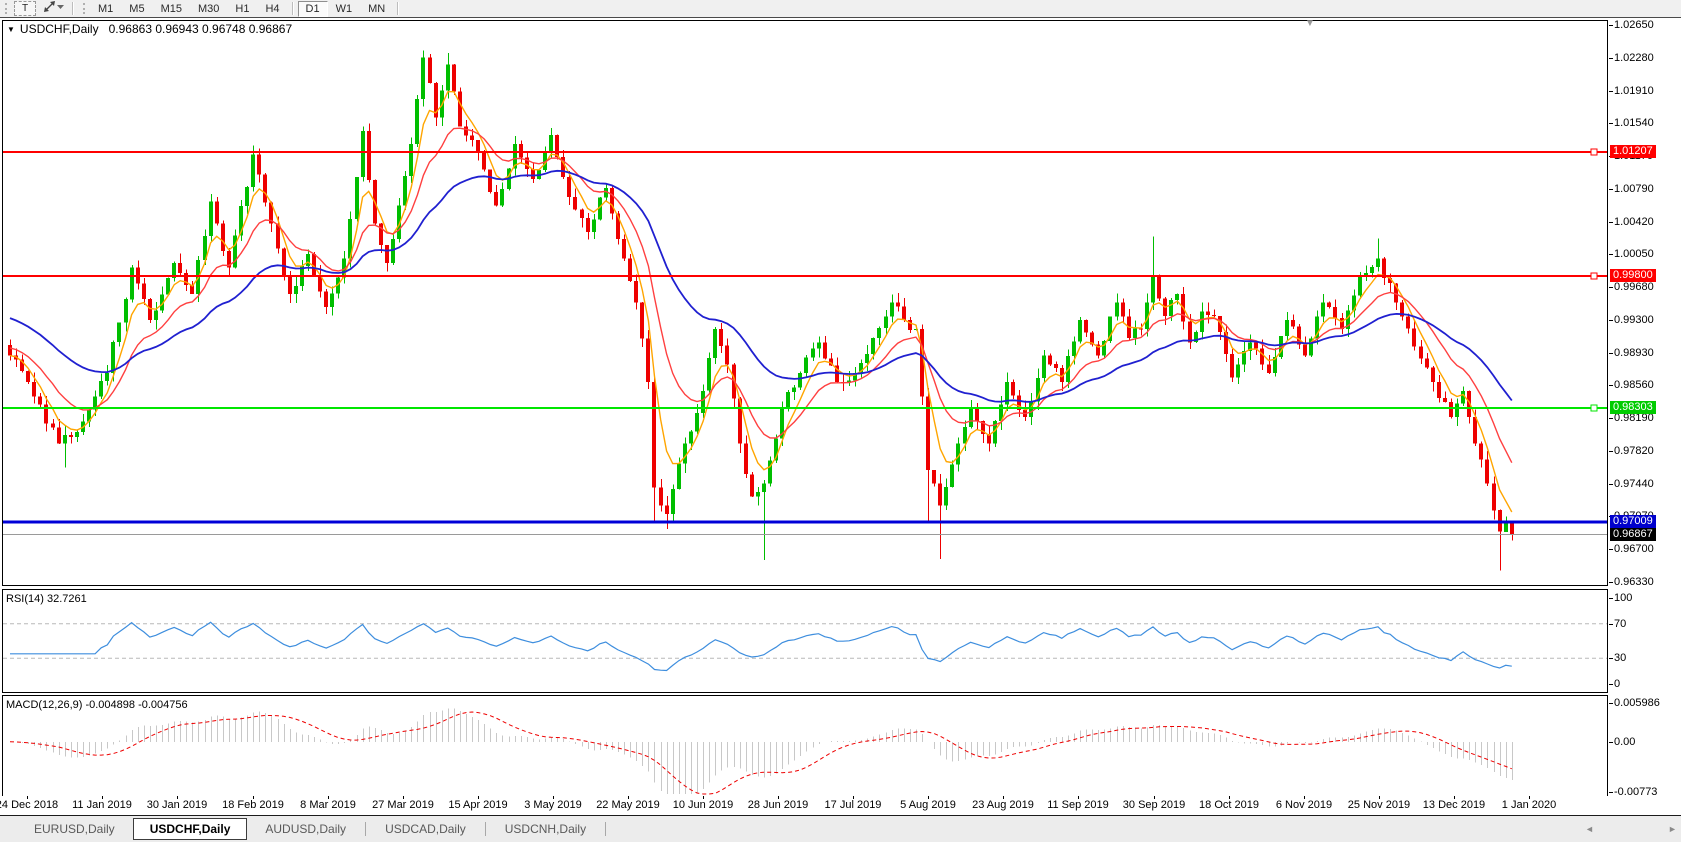 This screenshot has width=1681, height=842. I want to click on timeframe-button-m30: M30, so click(208, 9).